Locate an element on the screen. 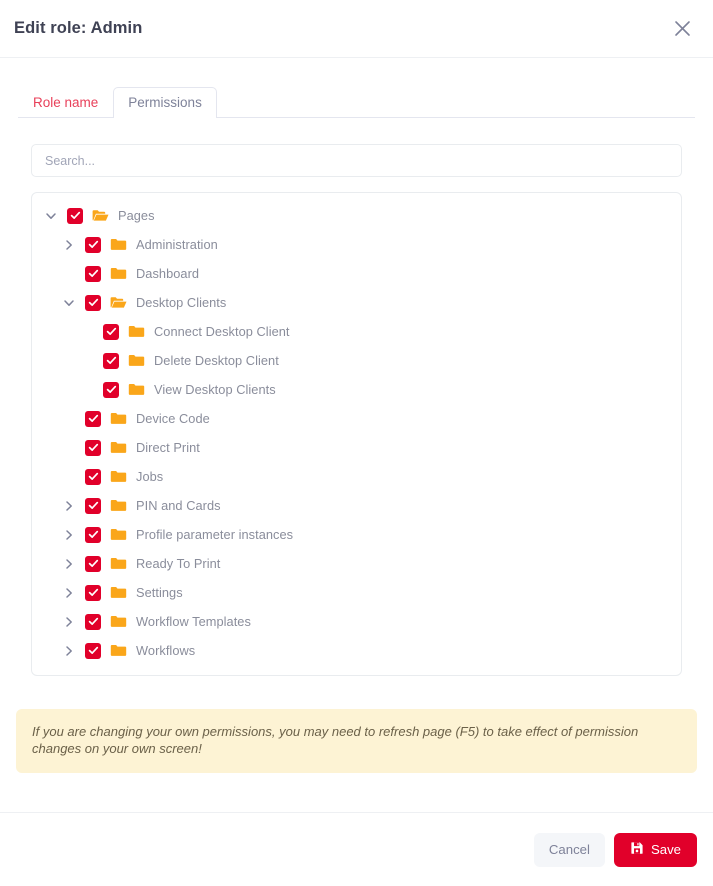 The width and height of the screenshot is (713, 886). tree-node-label: Settings is located at coordinates (159, 592).